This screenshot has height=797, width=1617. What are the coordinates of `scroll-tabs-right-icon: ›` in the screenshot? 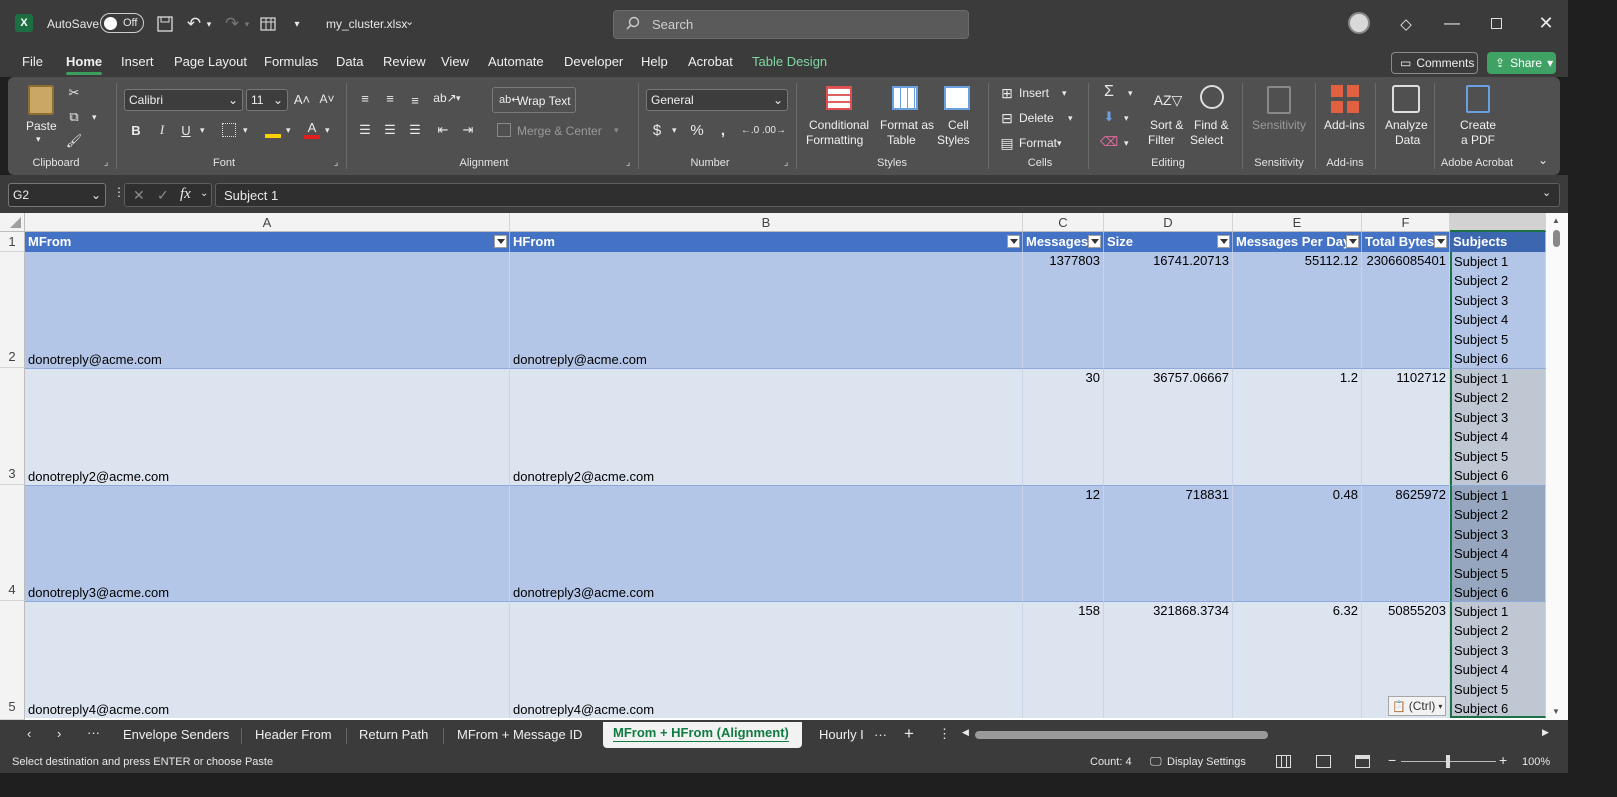 It's located at (59, 733).